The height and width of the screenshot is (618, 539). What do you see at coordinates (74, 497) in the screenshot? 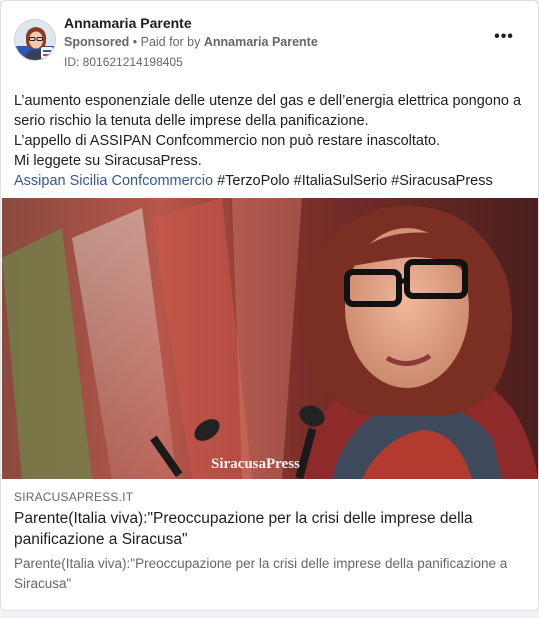
I see `link-domain: SIRACUSAPRESS.IT` at bounding box center [74, 497].